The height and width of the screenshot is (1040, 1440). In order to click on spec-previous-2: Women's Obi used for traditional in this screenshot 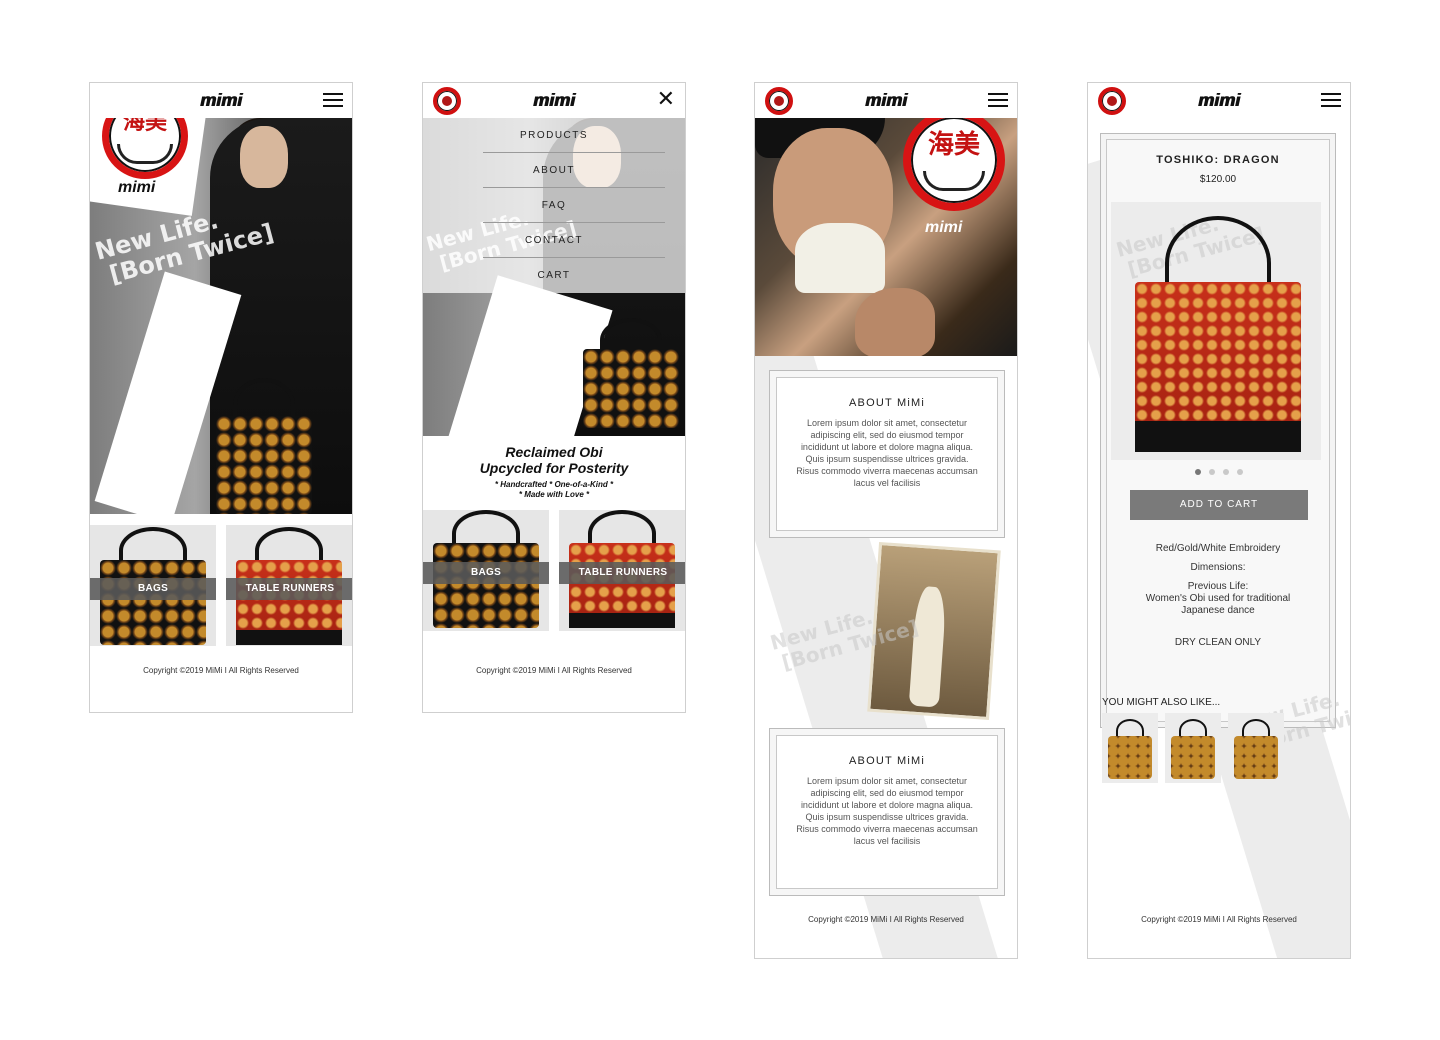, I will do `click(1218, 598)`.